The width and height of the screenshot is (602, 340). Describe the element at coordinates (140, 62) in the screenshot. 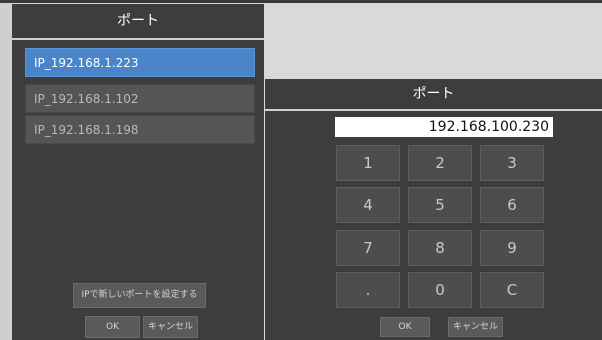

I see `port-item-1: IP_192.168.1.223` at that location.